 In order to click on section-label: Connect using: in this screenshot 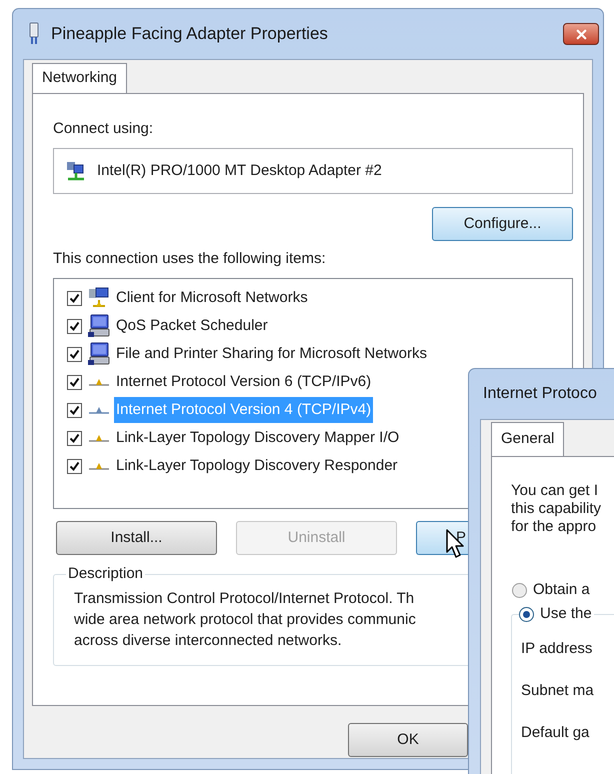, I will do `click(103, 129)`.